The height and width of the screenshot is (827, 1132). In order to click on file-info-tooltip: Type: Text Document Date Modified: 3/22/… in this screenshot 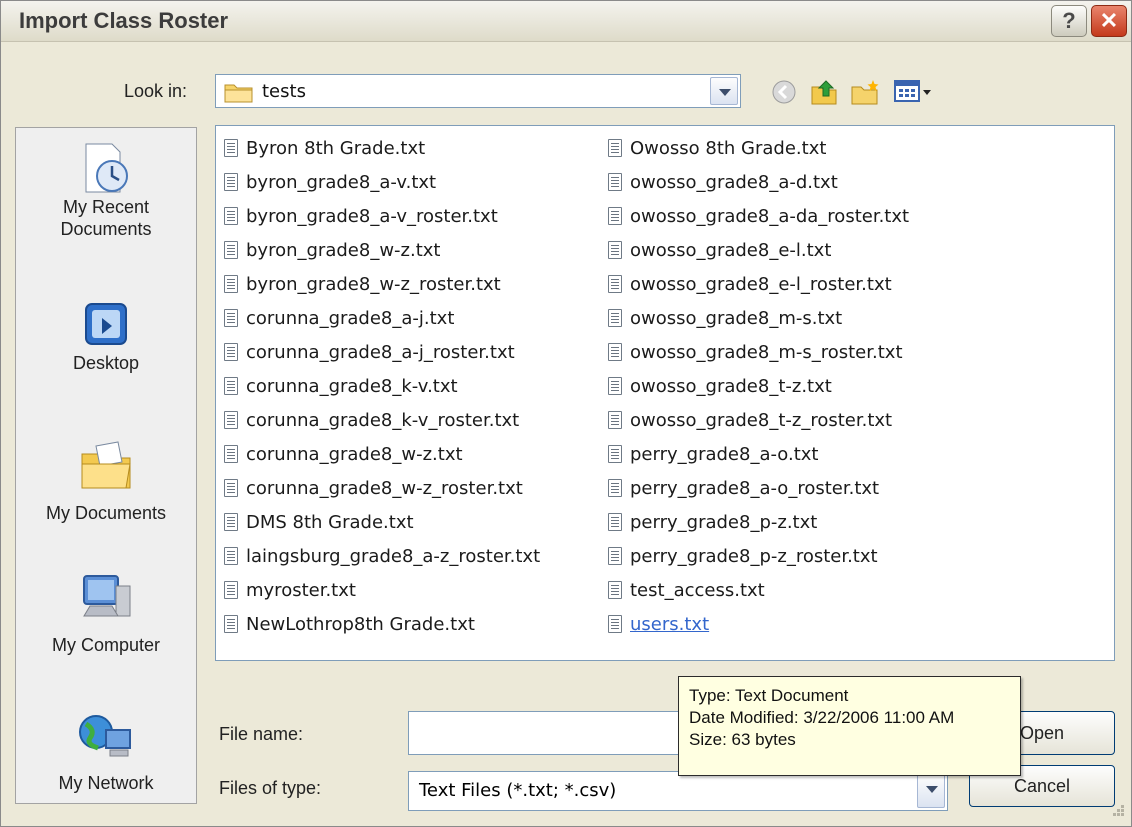, I will do `click(849, 726)`.